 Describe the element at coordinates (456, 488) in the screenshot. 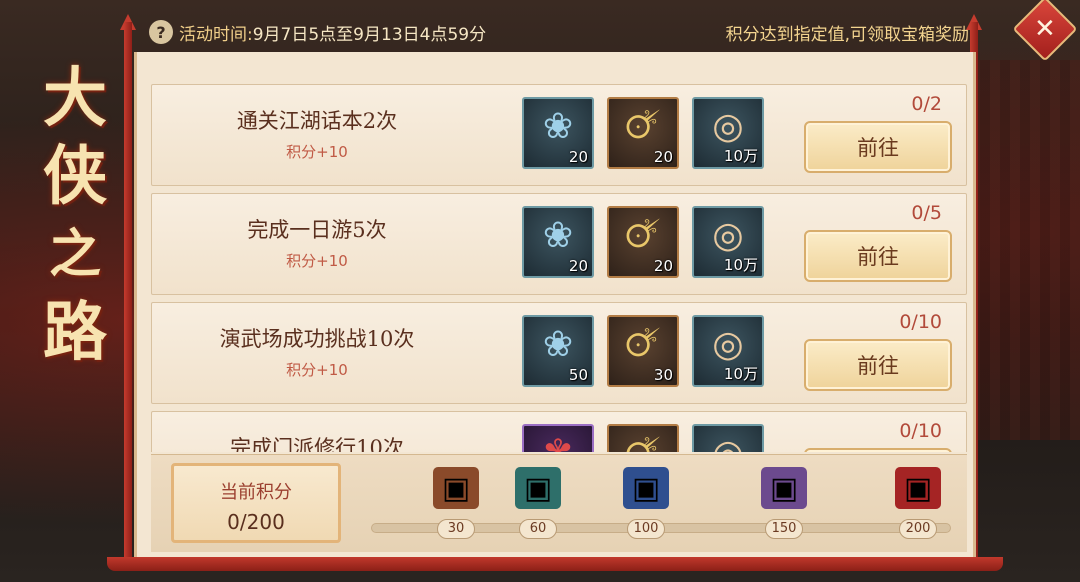

I see `brown-chest-icon: ▣` at that location.